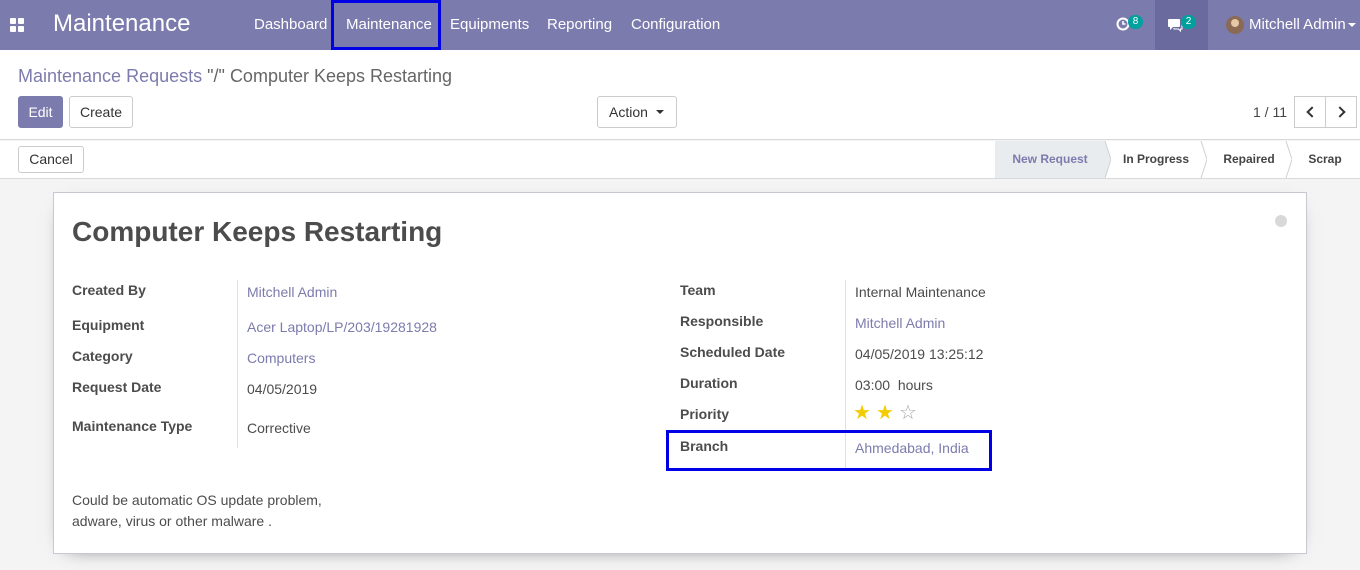  Describe the element at coordinates (829, 450) in the screenshot. I see `highlight-box-branch-field` at that location.